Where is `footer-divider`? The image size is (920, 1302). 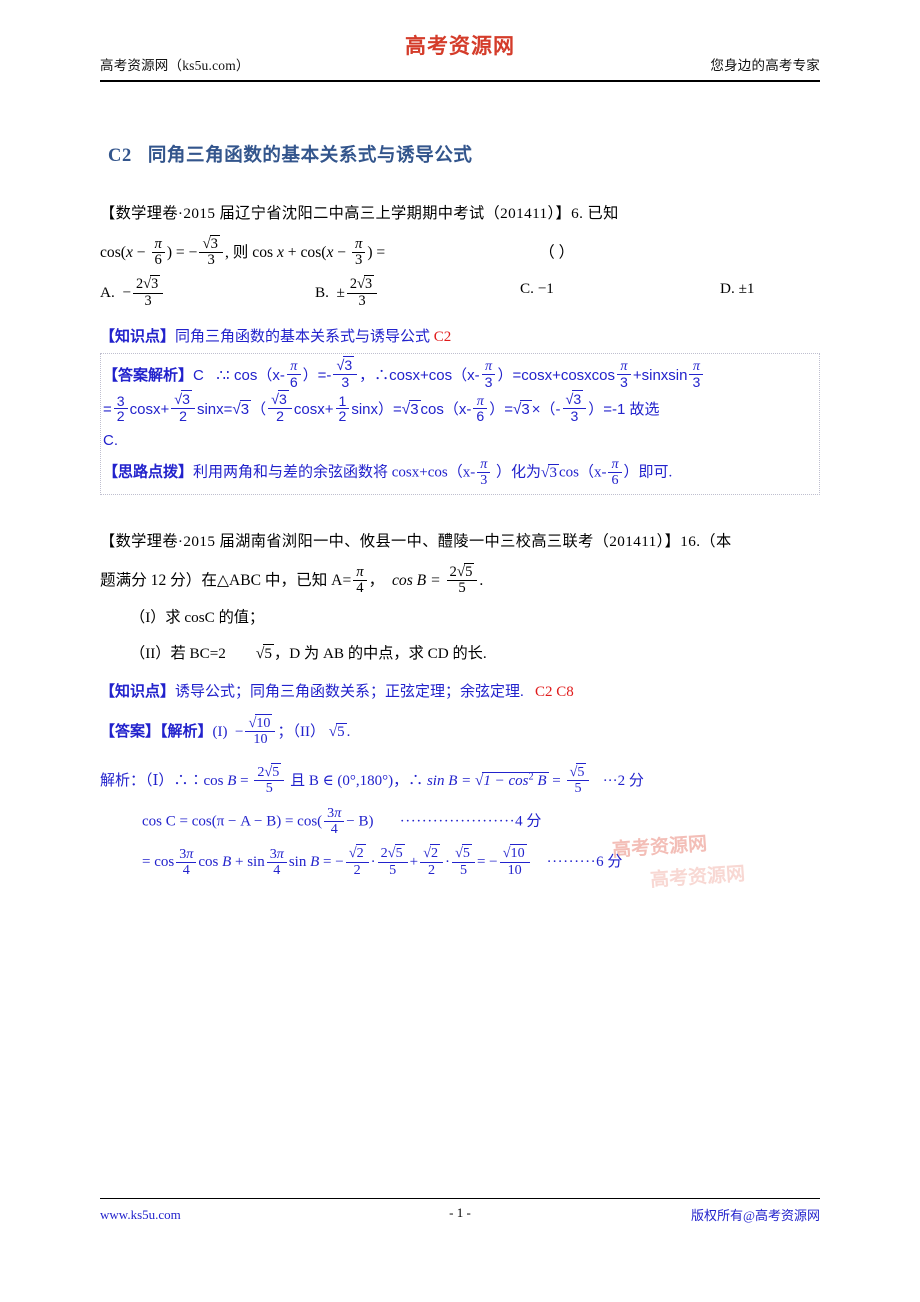 footer-divider is located at coordinates (460, 1198).